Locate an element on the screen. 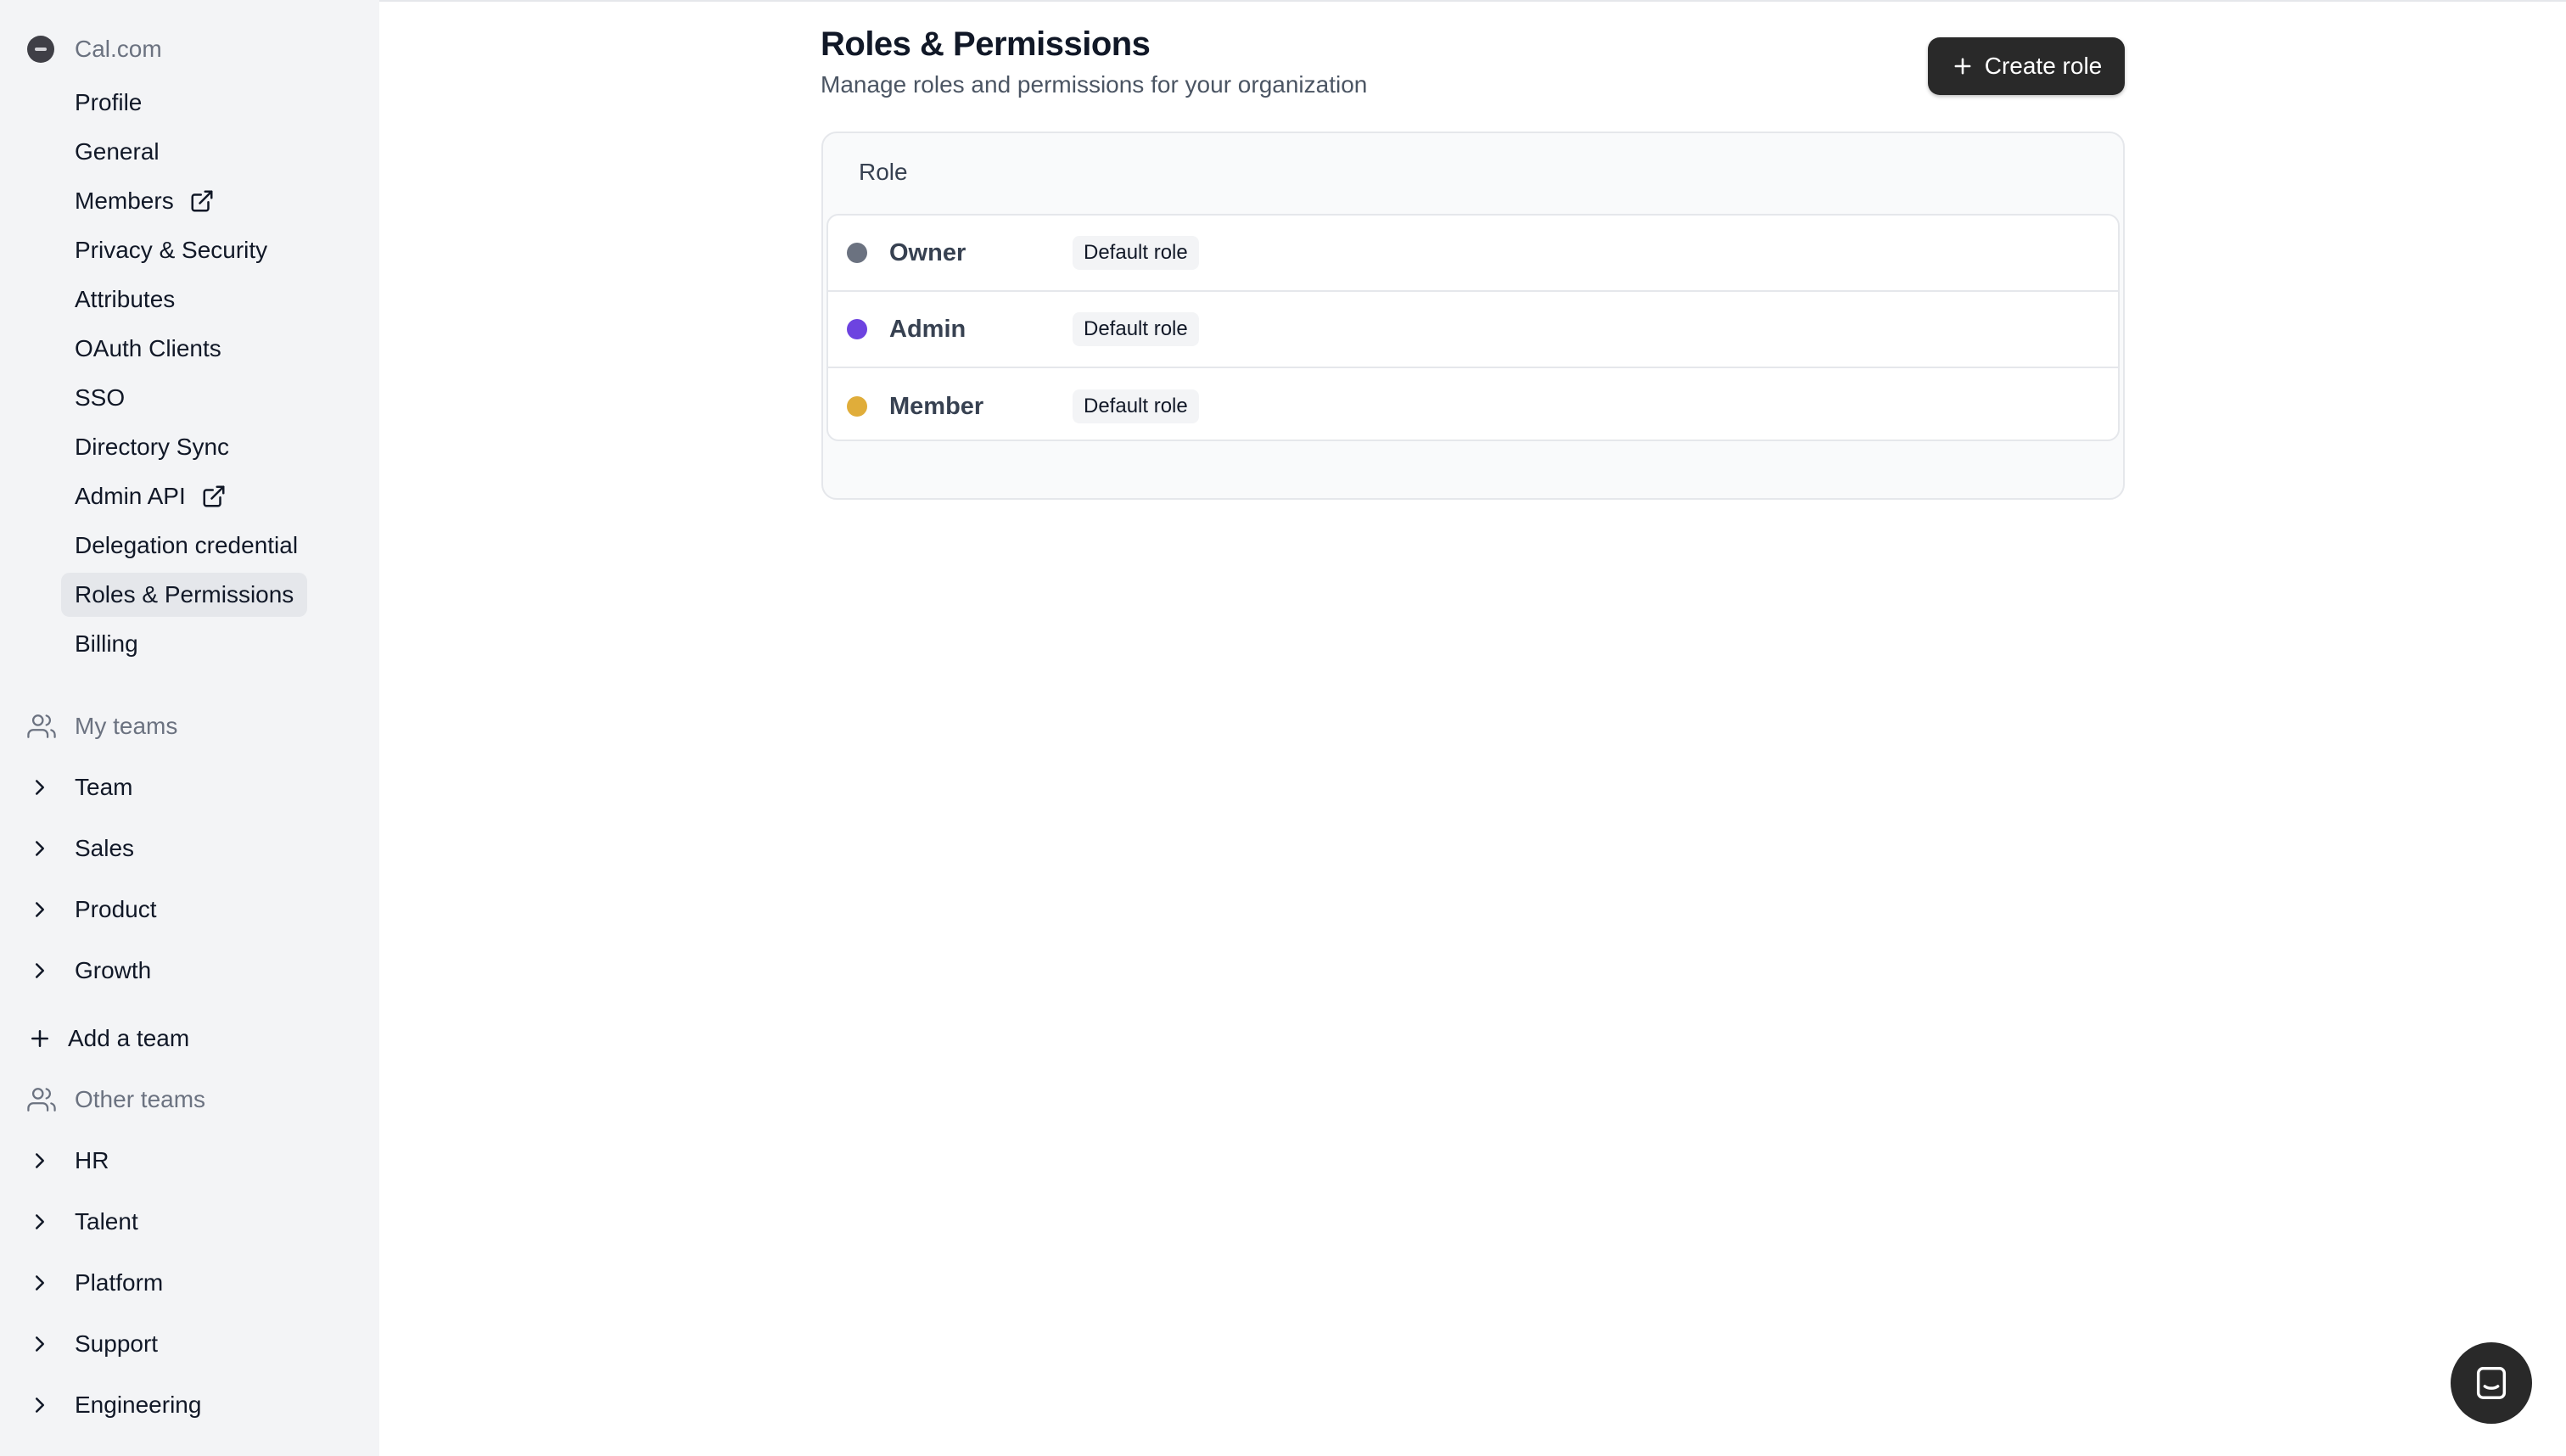 This screenshot has height=1456, width=2566. sidebar-item-directory-sync: Directory Sync is located at coordinates (152, 447).